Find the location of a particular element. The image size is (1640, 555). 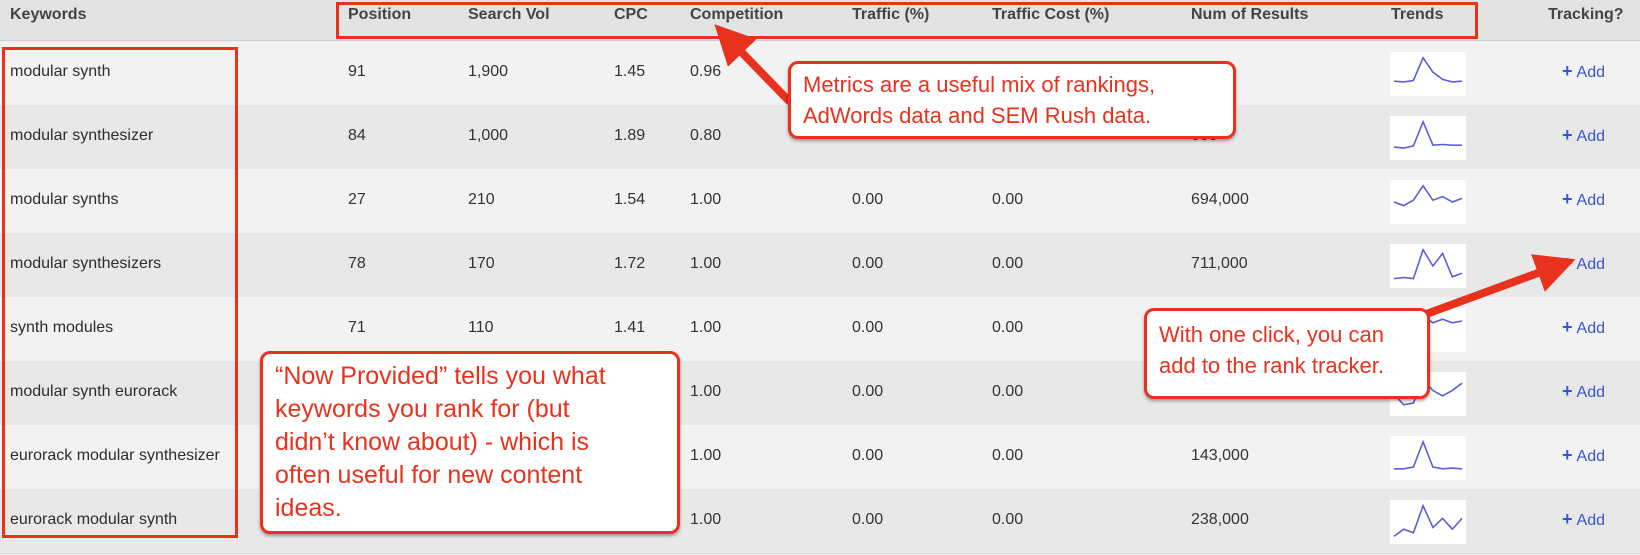

callout-provided-line-3: didn’t know about) - which is is located at coordinates (432, 442).